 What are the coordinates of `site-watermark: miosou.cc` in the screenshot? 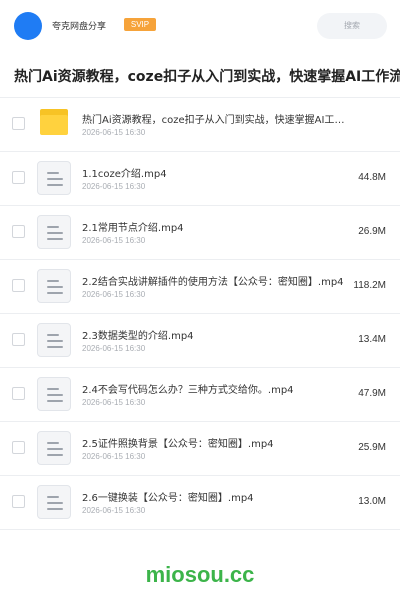 It's located at (200, 574).